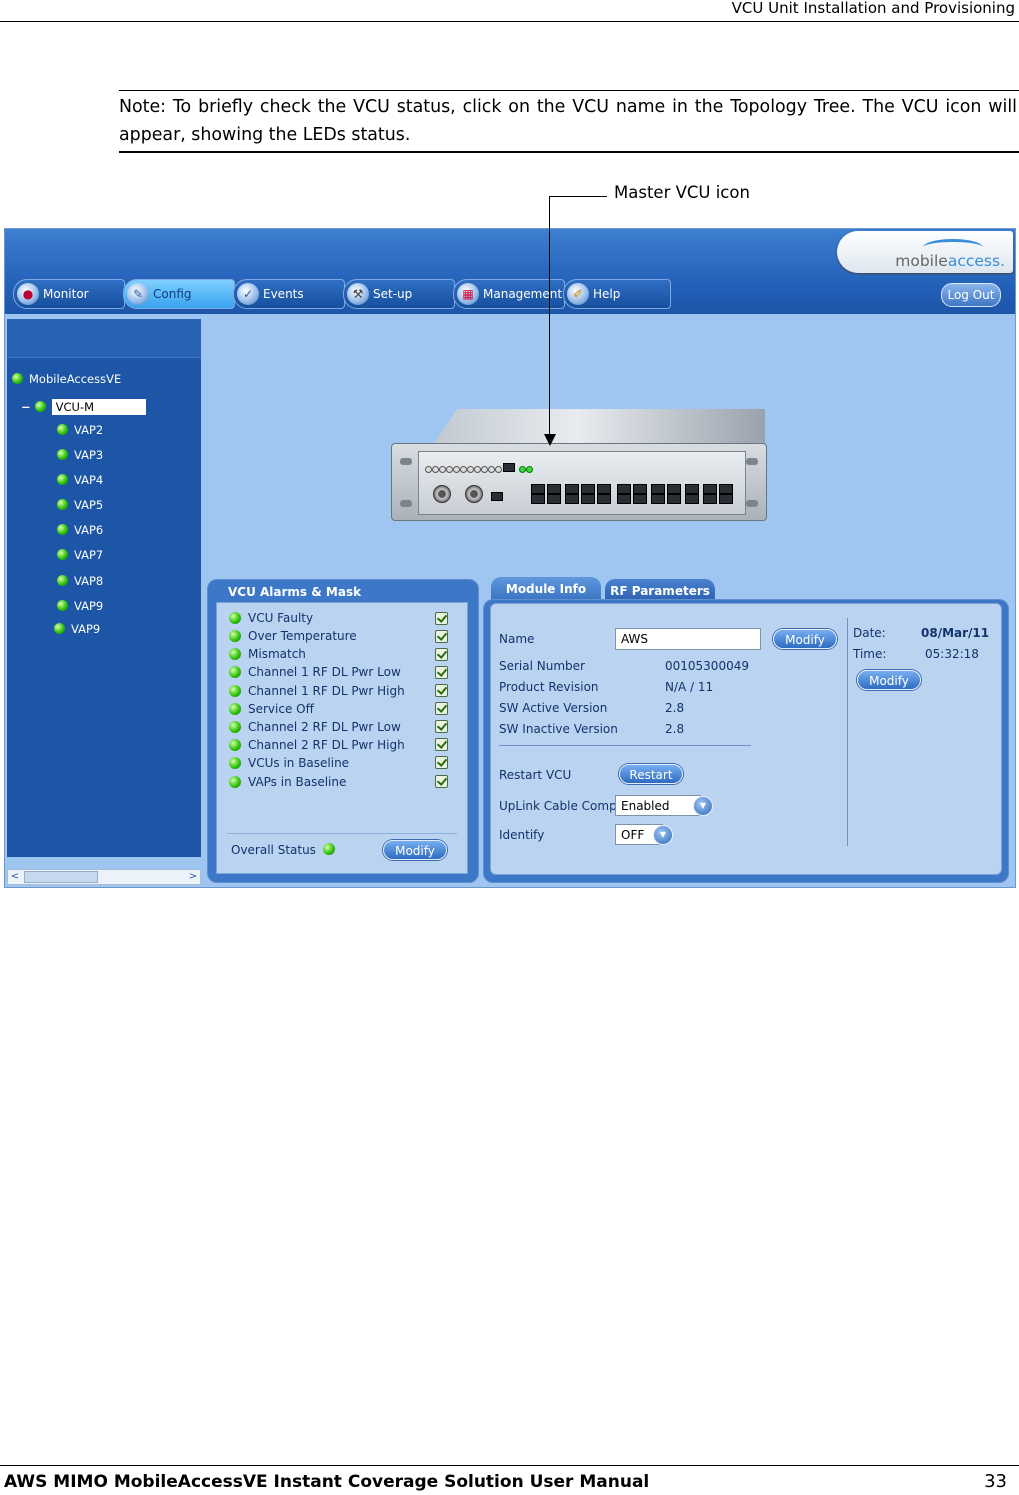 This screenshot has height=1495, width=1019. I want to click on serial-value: 00105300049, so click(707, 666).